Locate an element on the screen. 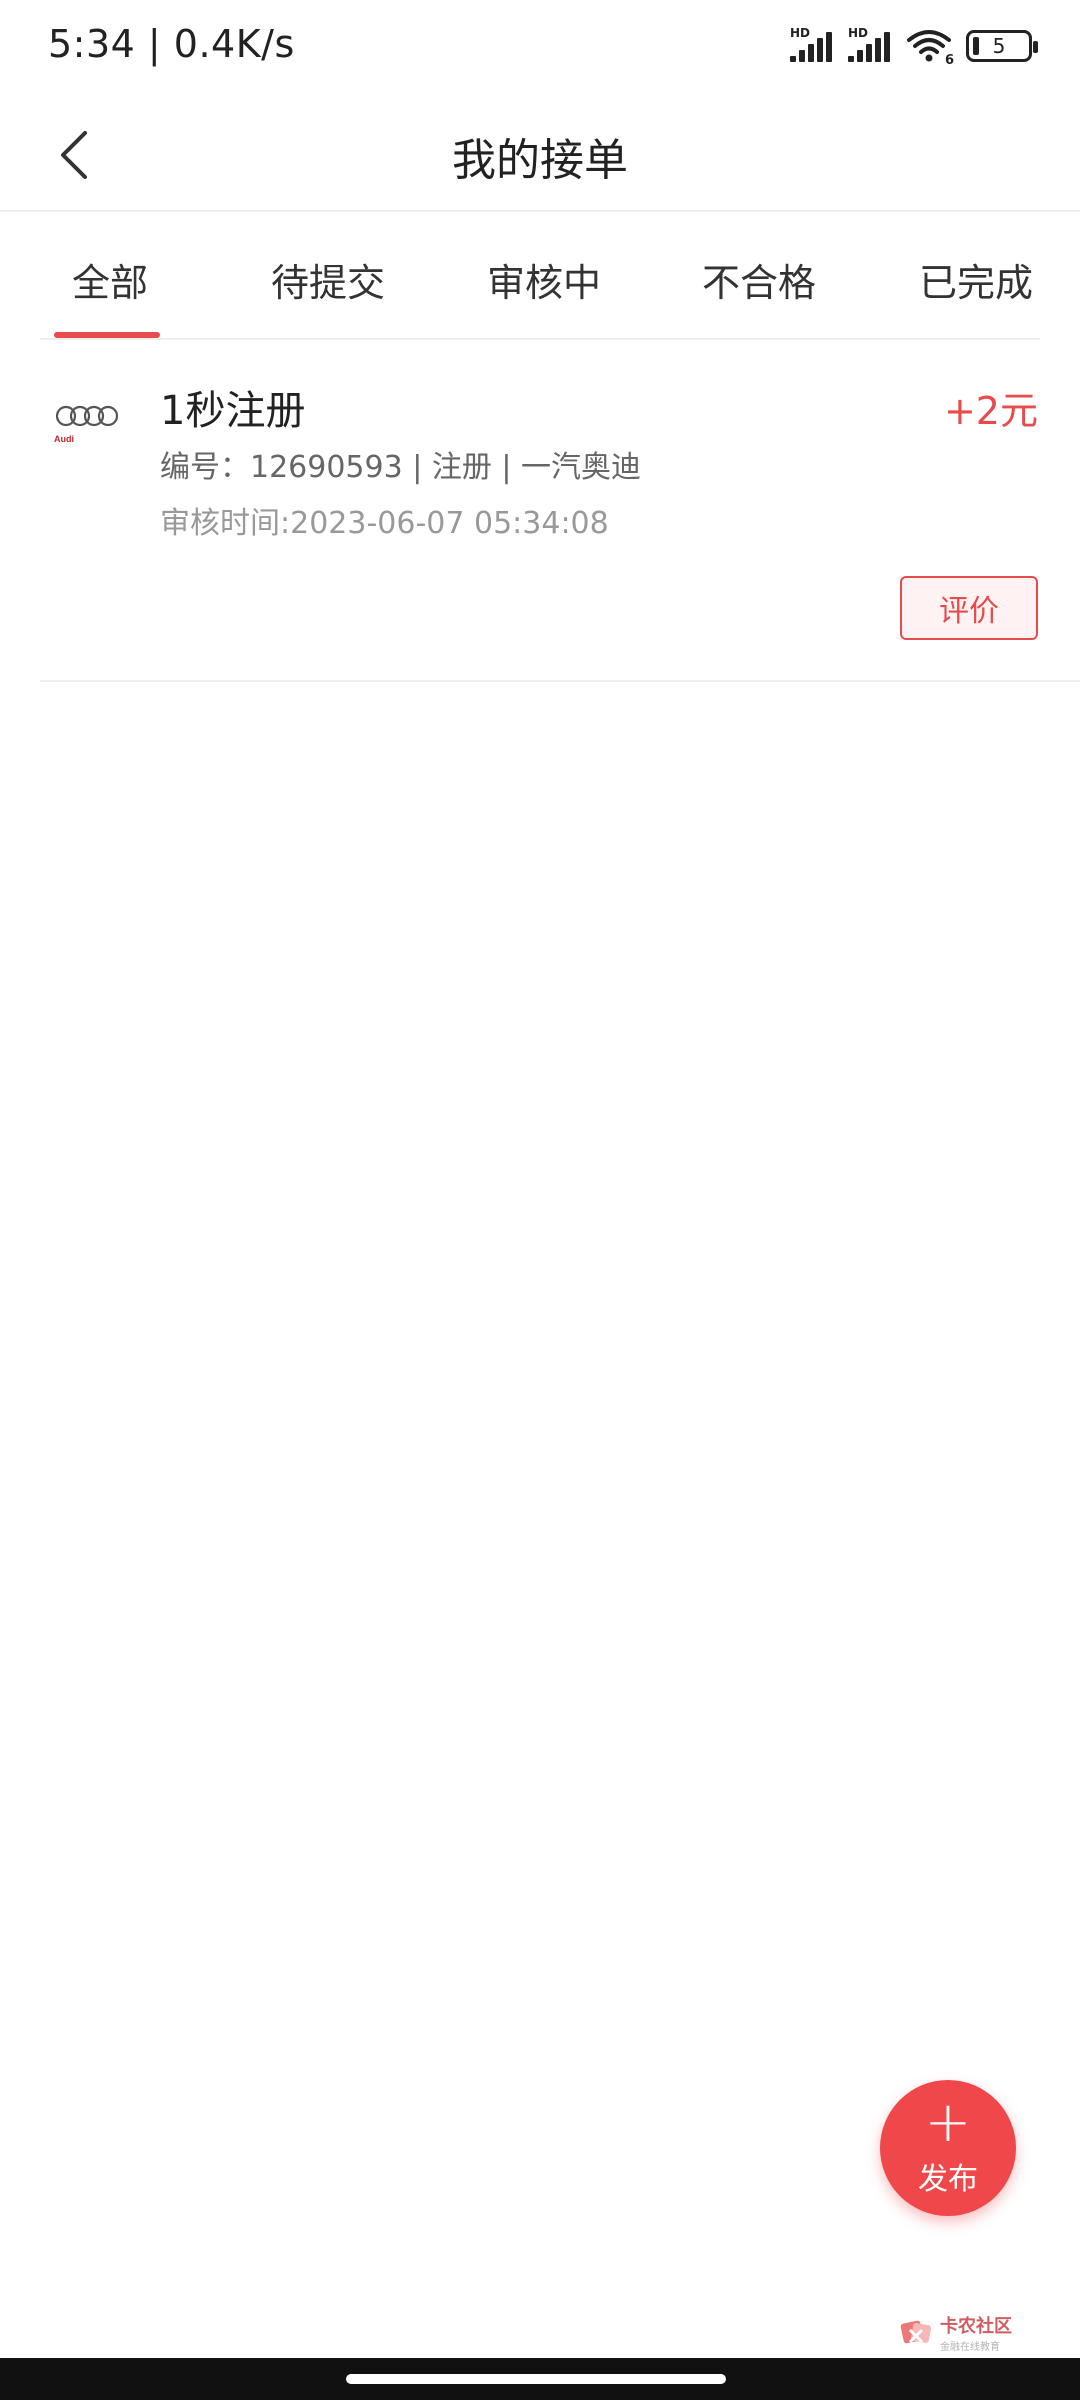  rate-button: 评价 is located at coordinates (969, 608).